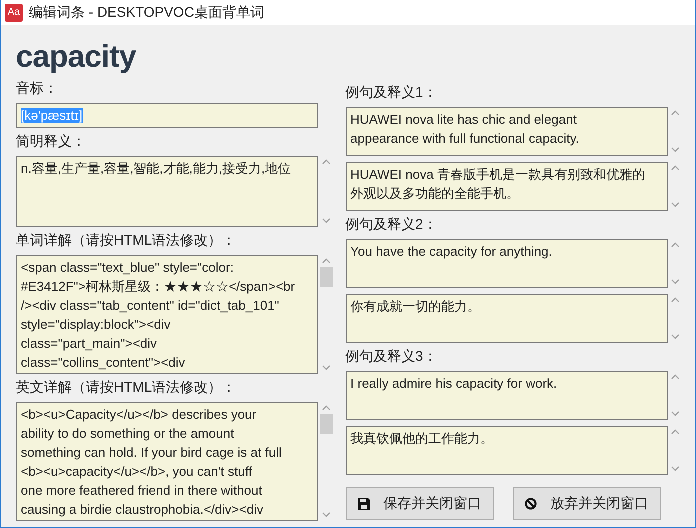 The width and height of the screenshot is (696, 528). I want to click on save-button: 保存并关闭窗口, so click(420, 503).